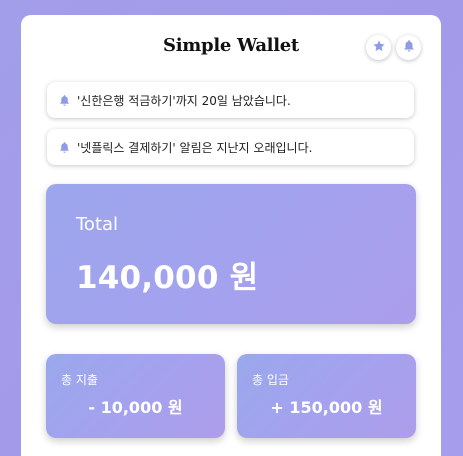 The width and height of the screenshot is (463, 456). I want to click on notice-item: '신한은행 적금하기'까지 20일 남았습니다., so click(230, 100).